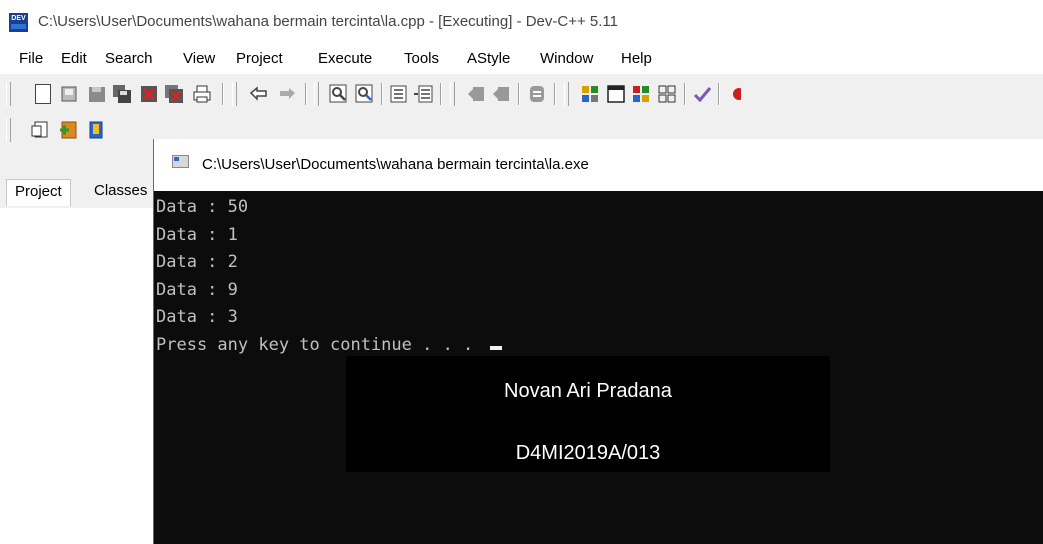 The height and width of the screenshot is (544, 1043). What do you see at coordinates (476, 94) in the screenshot?
I see `bookmark-toggle-icon` at bounding box center [476, 94].